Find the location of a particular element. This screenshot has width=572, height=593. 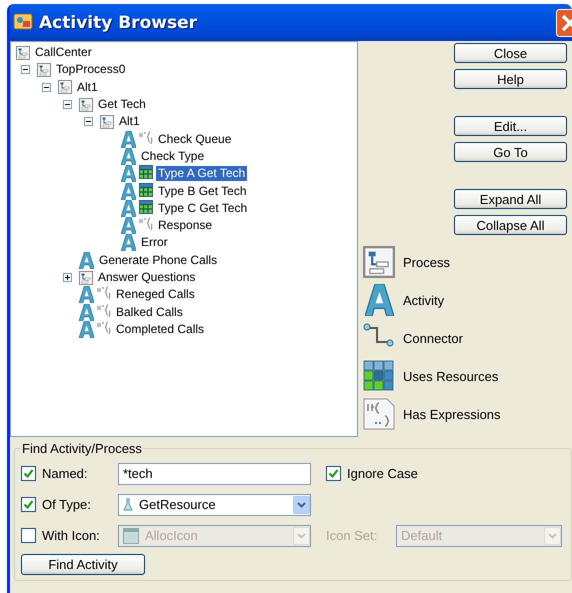

field-label: Of Type: is located at coordinates (67, 504).